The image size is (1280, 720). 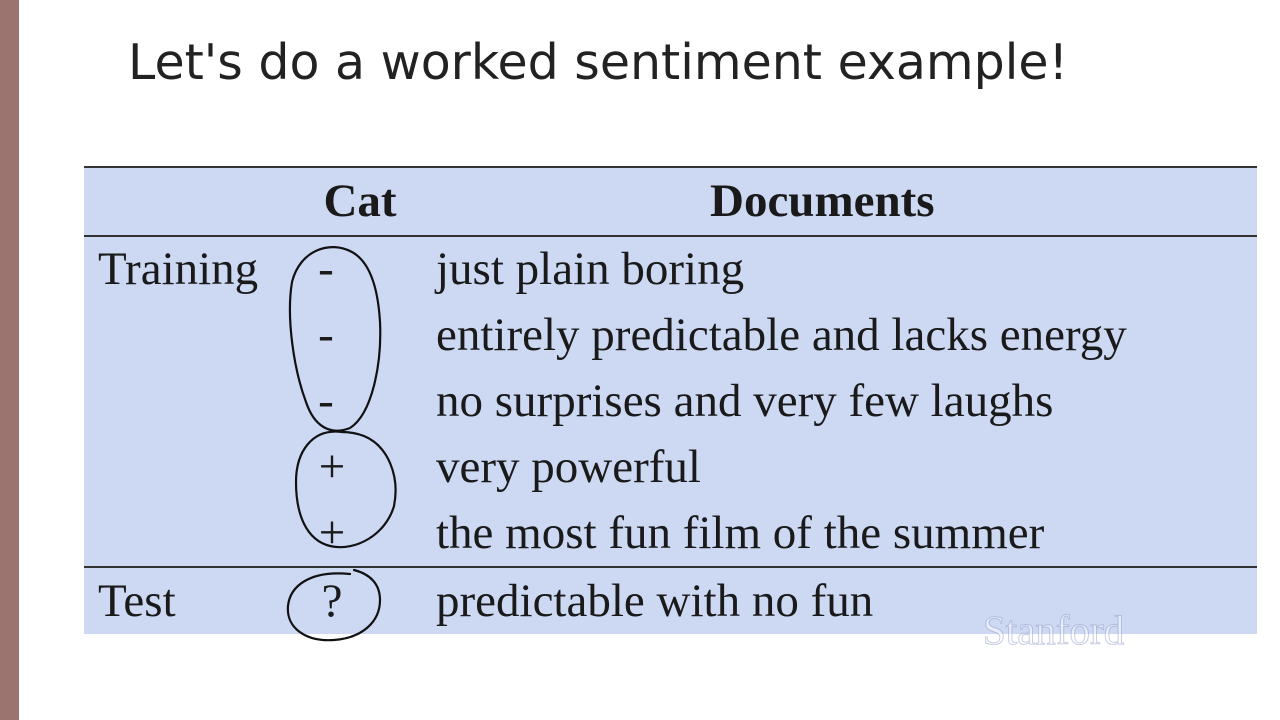 I want to click on header-documents: Documents, so click(x=822, y=201).